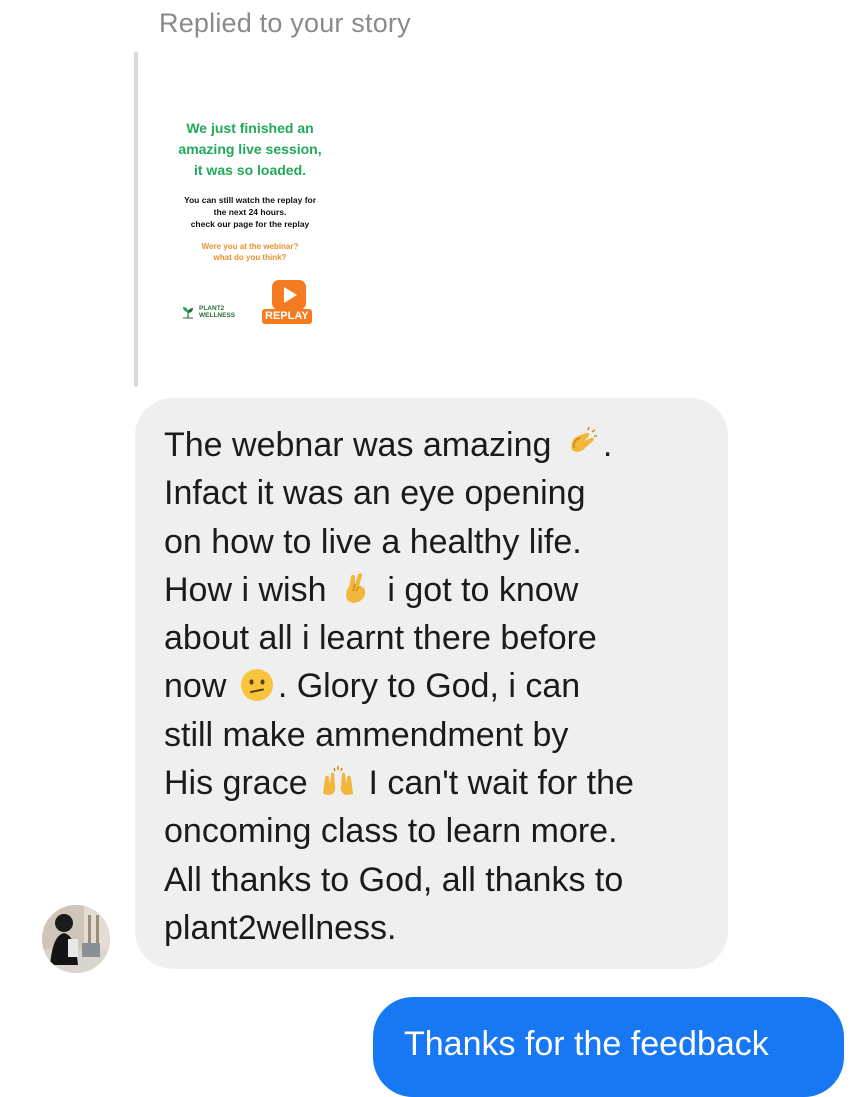 Image resolution: width=862 pixels, height=1097 pixels. I want to click on message-text: The webnar was amazing, so click(362, 445).